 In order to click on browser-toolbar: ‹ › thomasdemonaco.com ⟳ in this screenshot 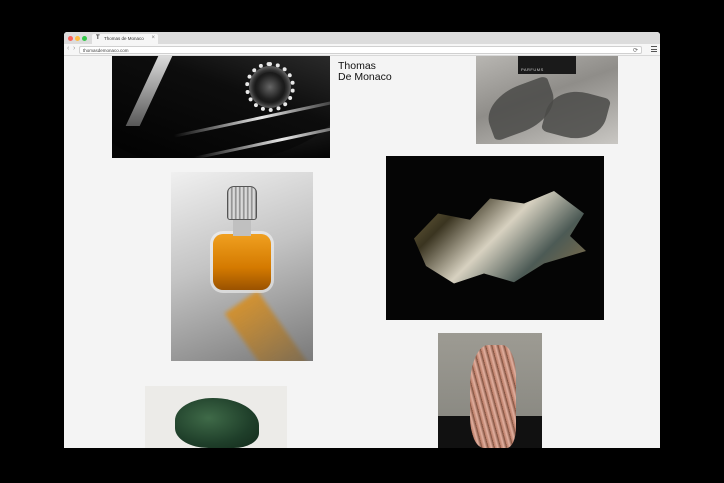, I will do `click(362, 50)`.